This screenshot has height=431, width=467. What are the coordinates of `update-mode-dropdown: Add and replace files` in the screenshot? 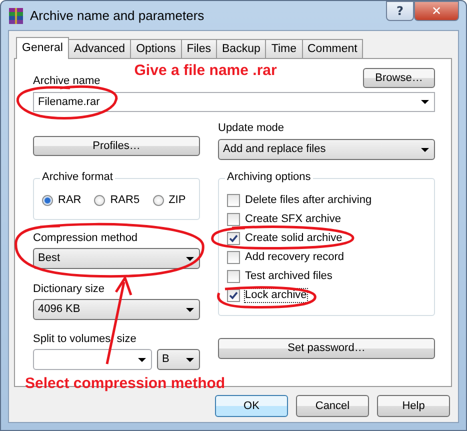 It's located at (326, 149).